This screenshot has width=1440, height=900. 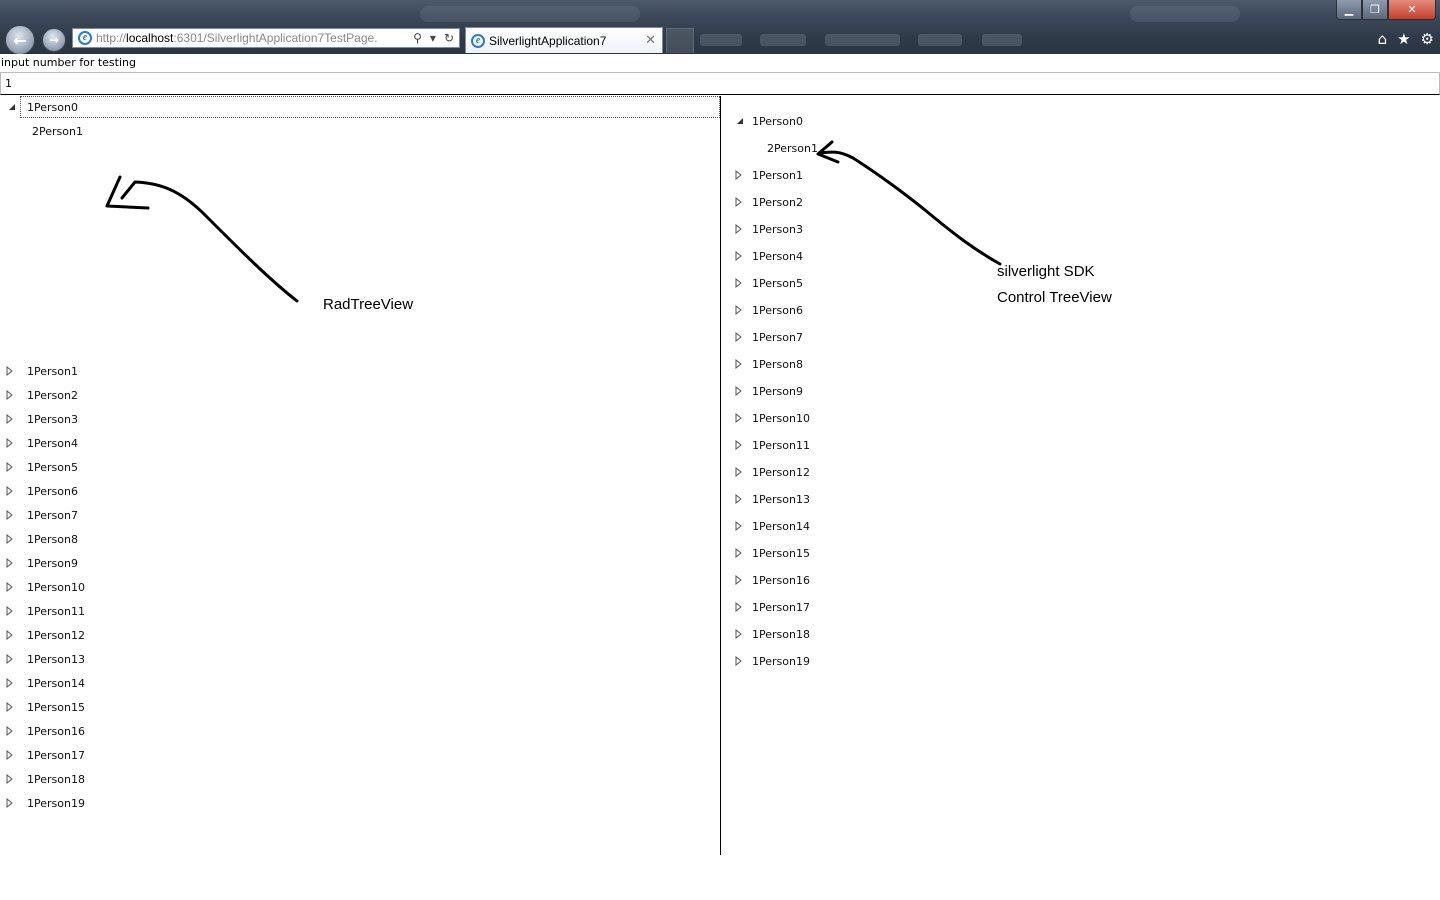 I want to click on blurred-window-title-right, so click(x=1185, y=14).